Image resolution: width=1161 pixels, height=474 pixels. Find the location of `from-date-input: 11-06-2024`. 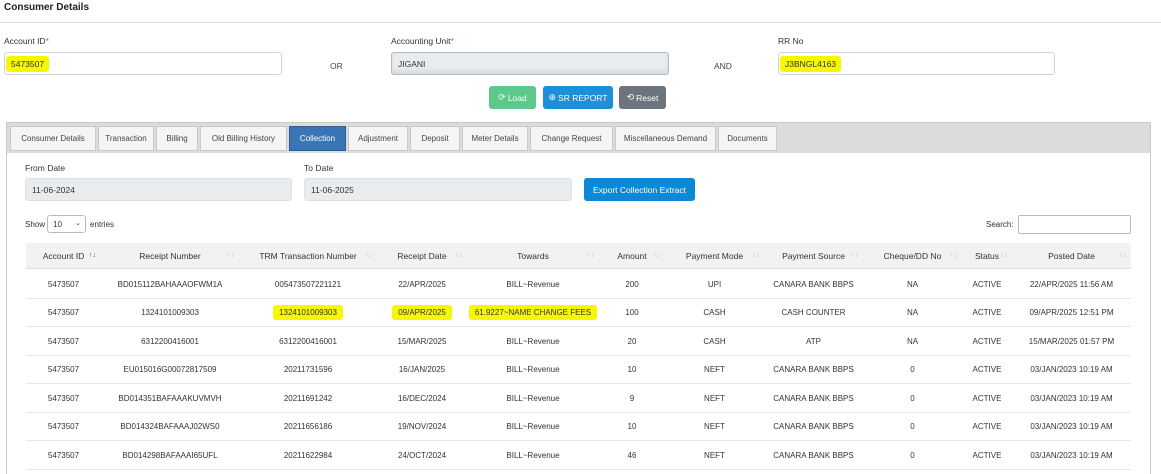

from-date-input: 11-06-2024 is located at coordinates (158, 189).